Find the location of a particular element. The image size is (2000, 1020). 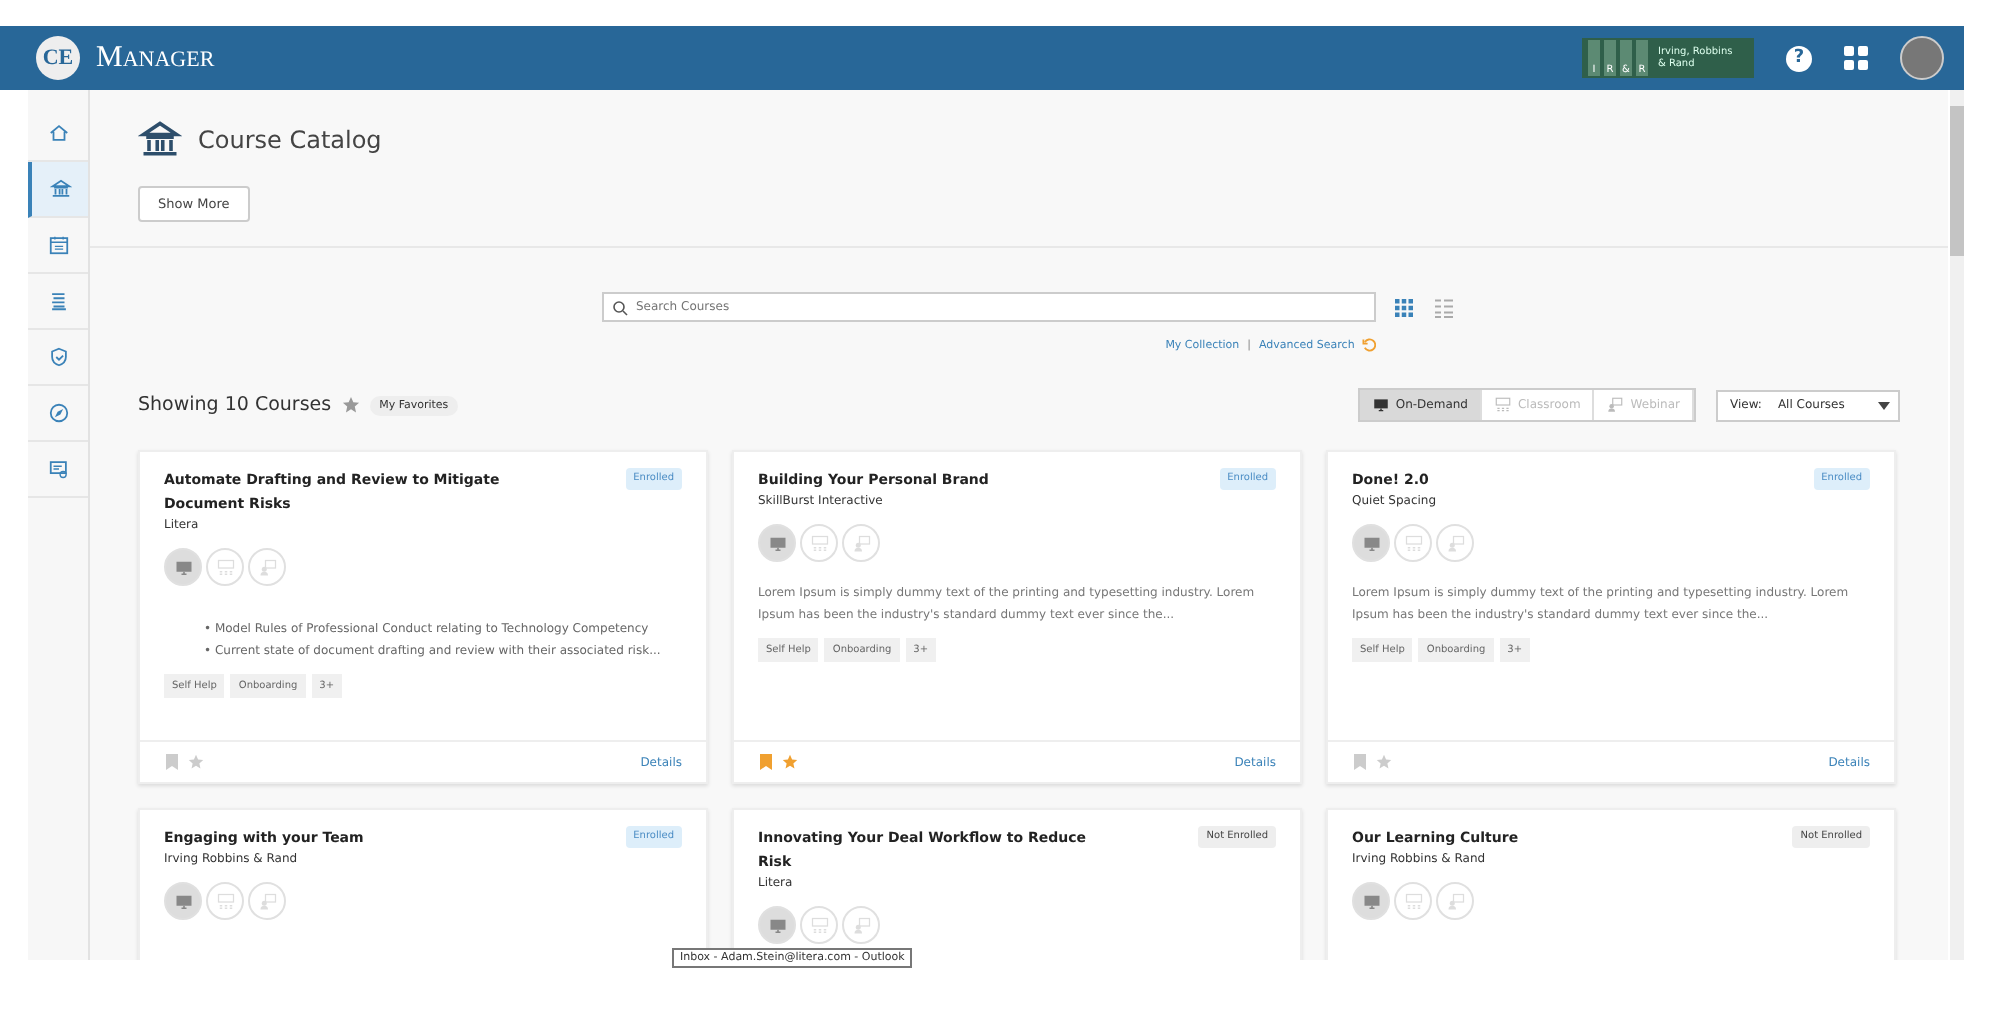

sidebar-item is located at coordinates (58, 190).